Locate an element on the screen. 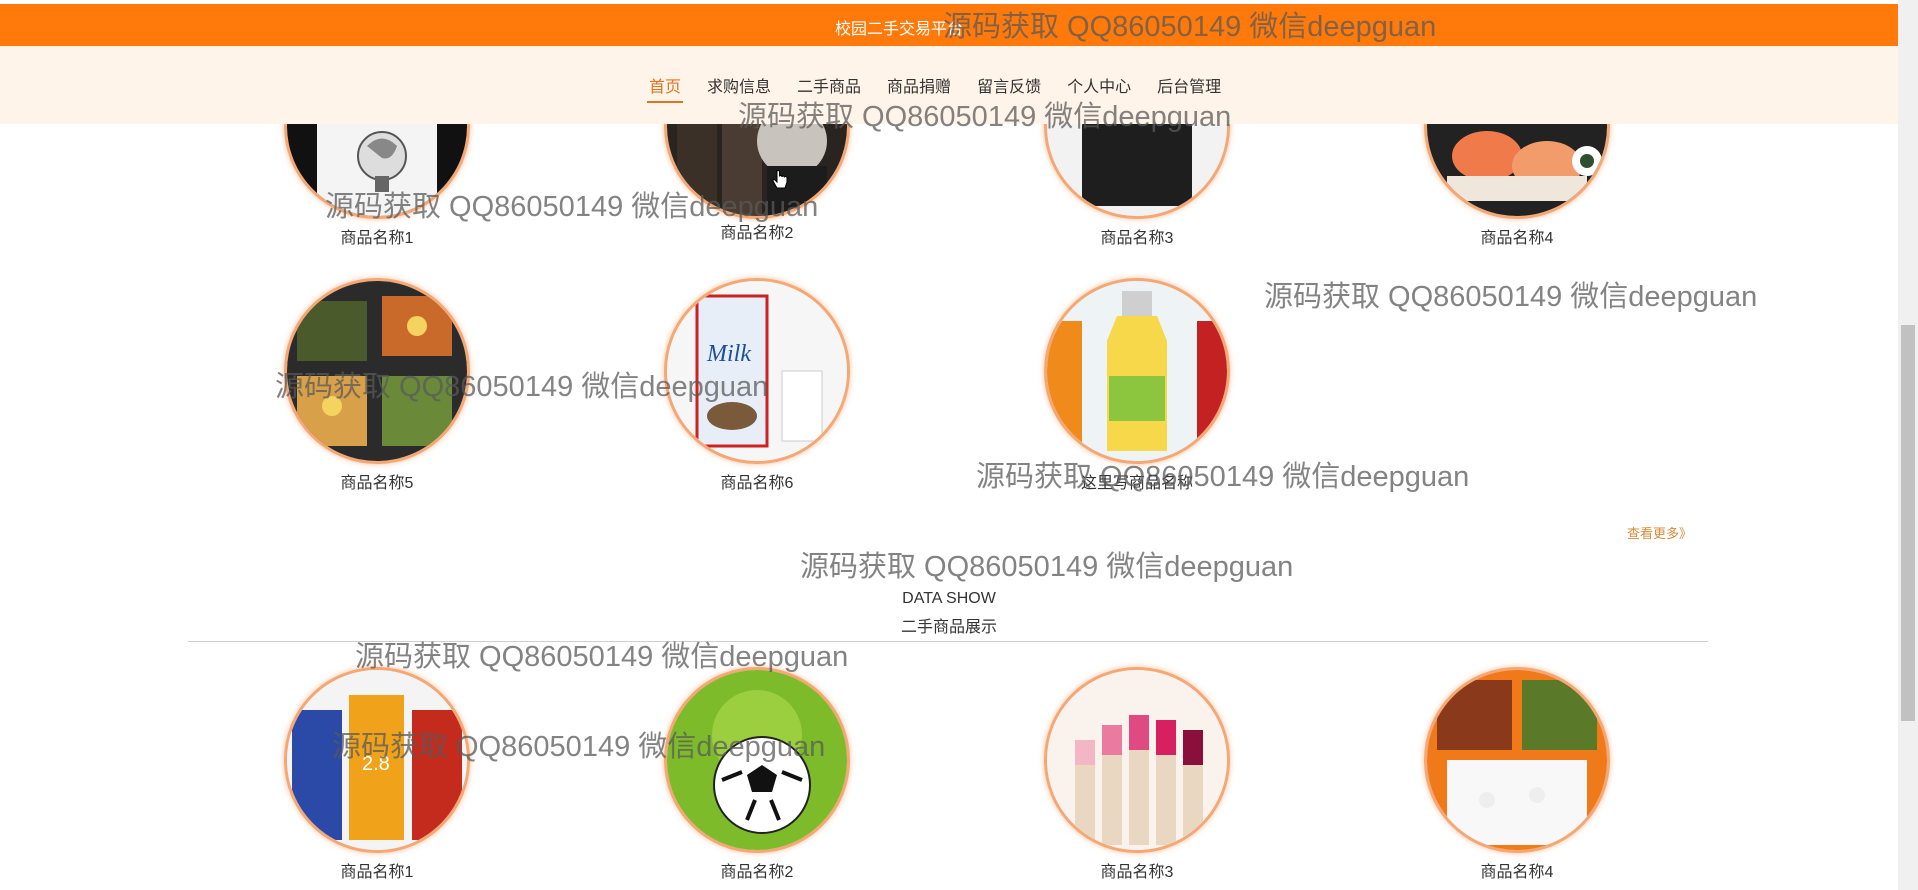 The height and width of the screenshot is (890, 1918). section-title-cn: 二手商品展示 is located at coordinates (948, 627).